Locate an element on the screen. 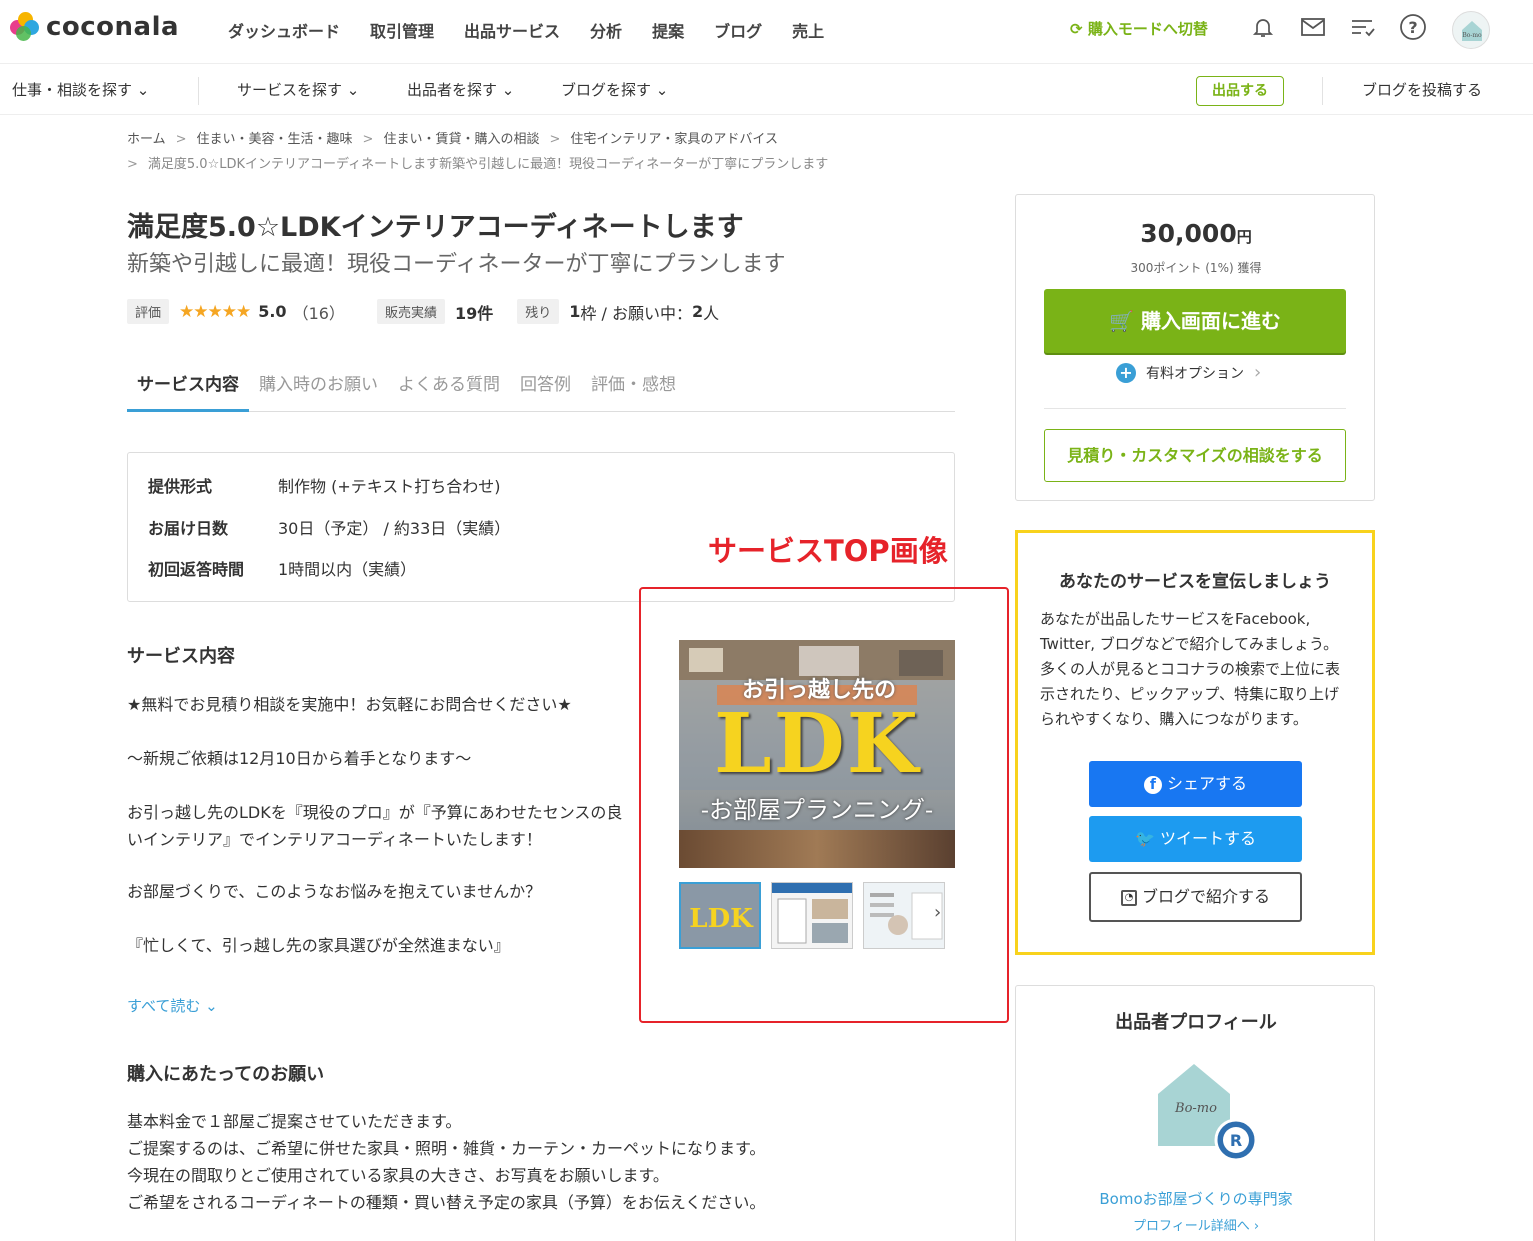  spec-value: 1時間以内（実績） is located at coordinates (347, 569).